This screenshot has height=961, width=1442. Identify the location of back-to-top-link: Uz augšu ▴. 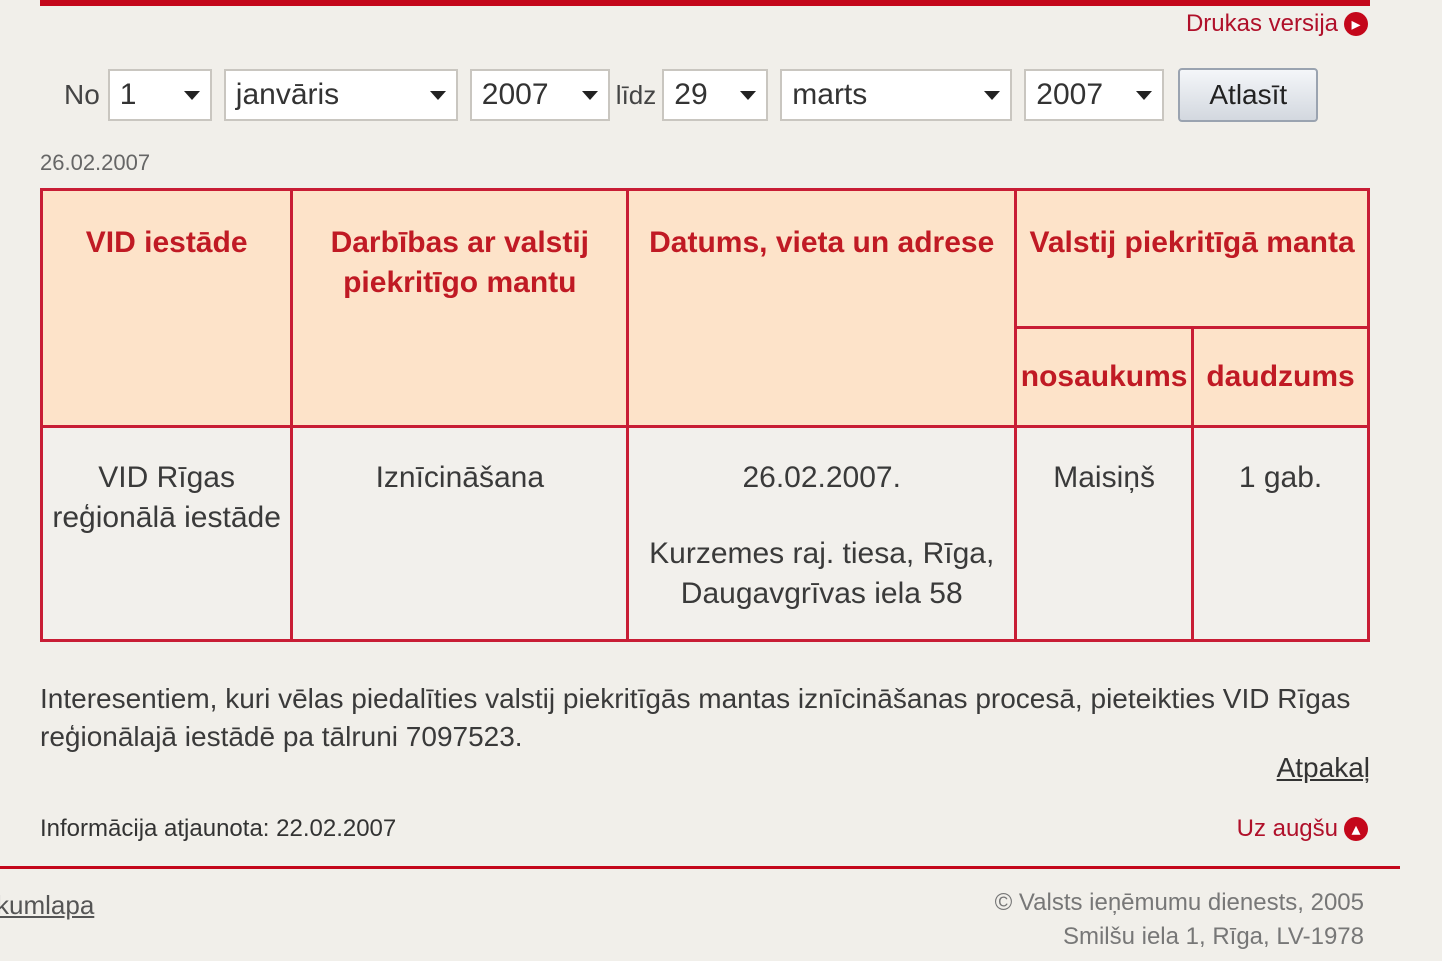
(1302, 829).